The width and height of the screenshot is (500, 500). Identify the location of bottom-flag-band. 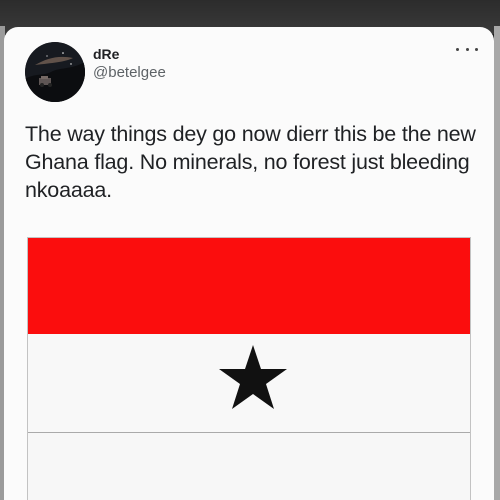
(249, 466).